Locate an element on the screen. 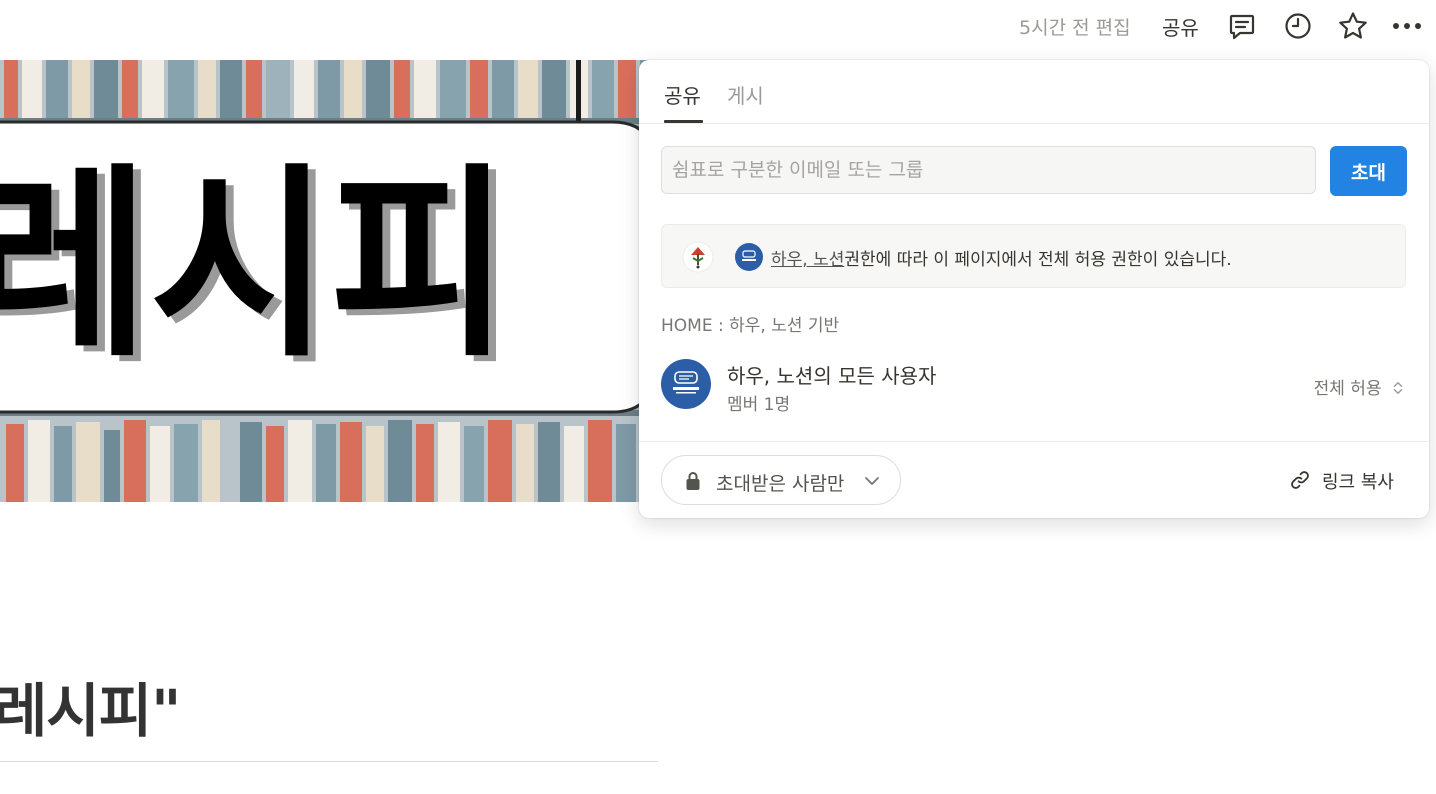  page-title: 레시피" is located at coordinates (90, 706).